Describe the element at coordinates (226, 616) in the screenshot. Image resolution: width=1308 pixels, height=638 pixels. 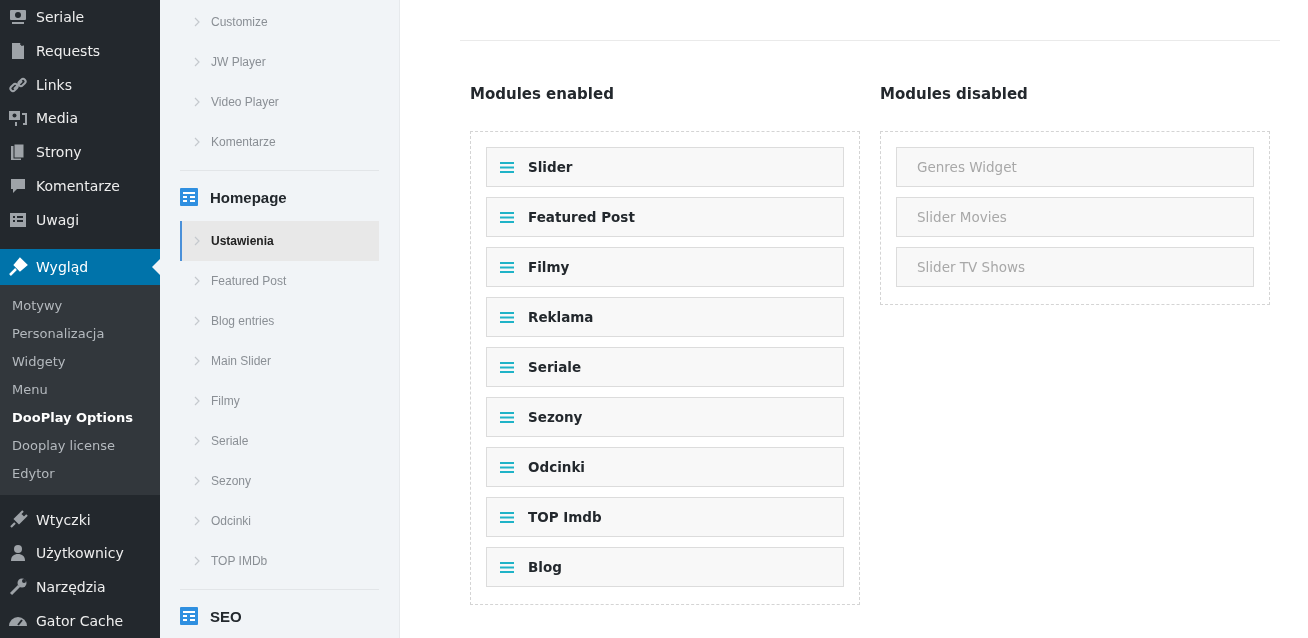
I see `section-heading: SEO` at that location.